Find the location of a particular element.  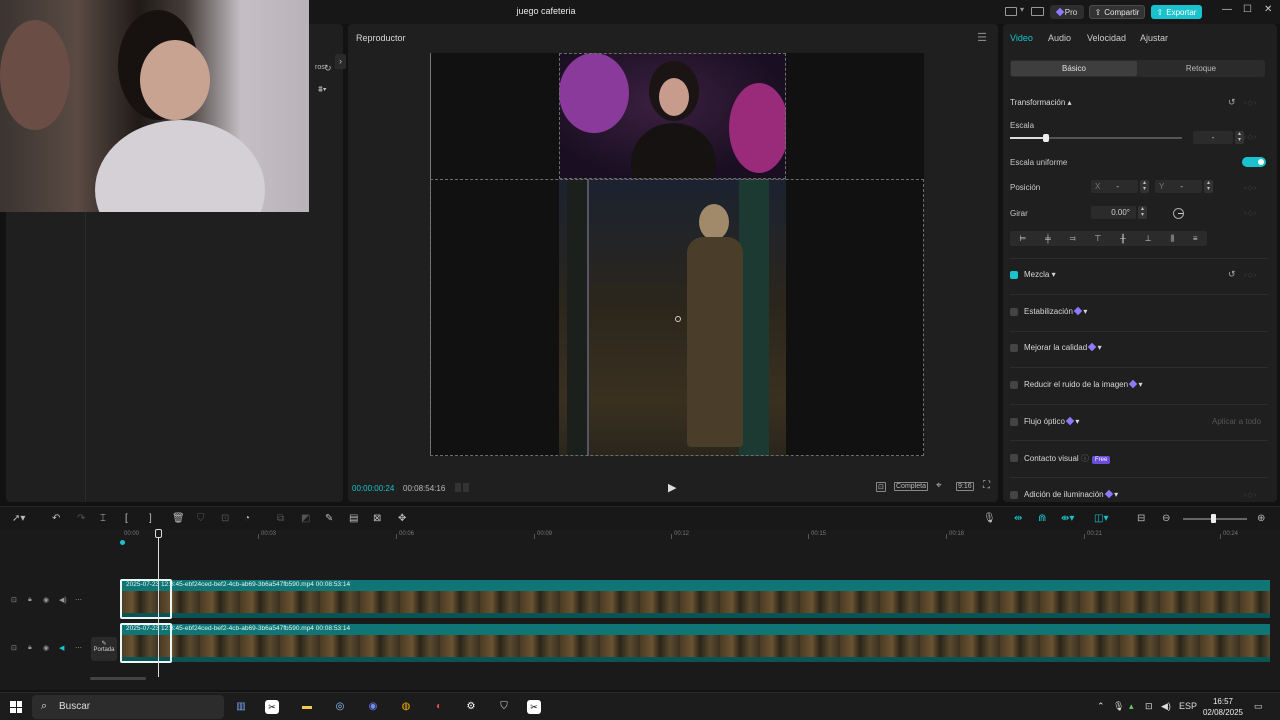

subtab-retouch: Retoque is located at coordinates (1201, 68).